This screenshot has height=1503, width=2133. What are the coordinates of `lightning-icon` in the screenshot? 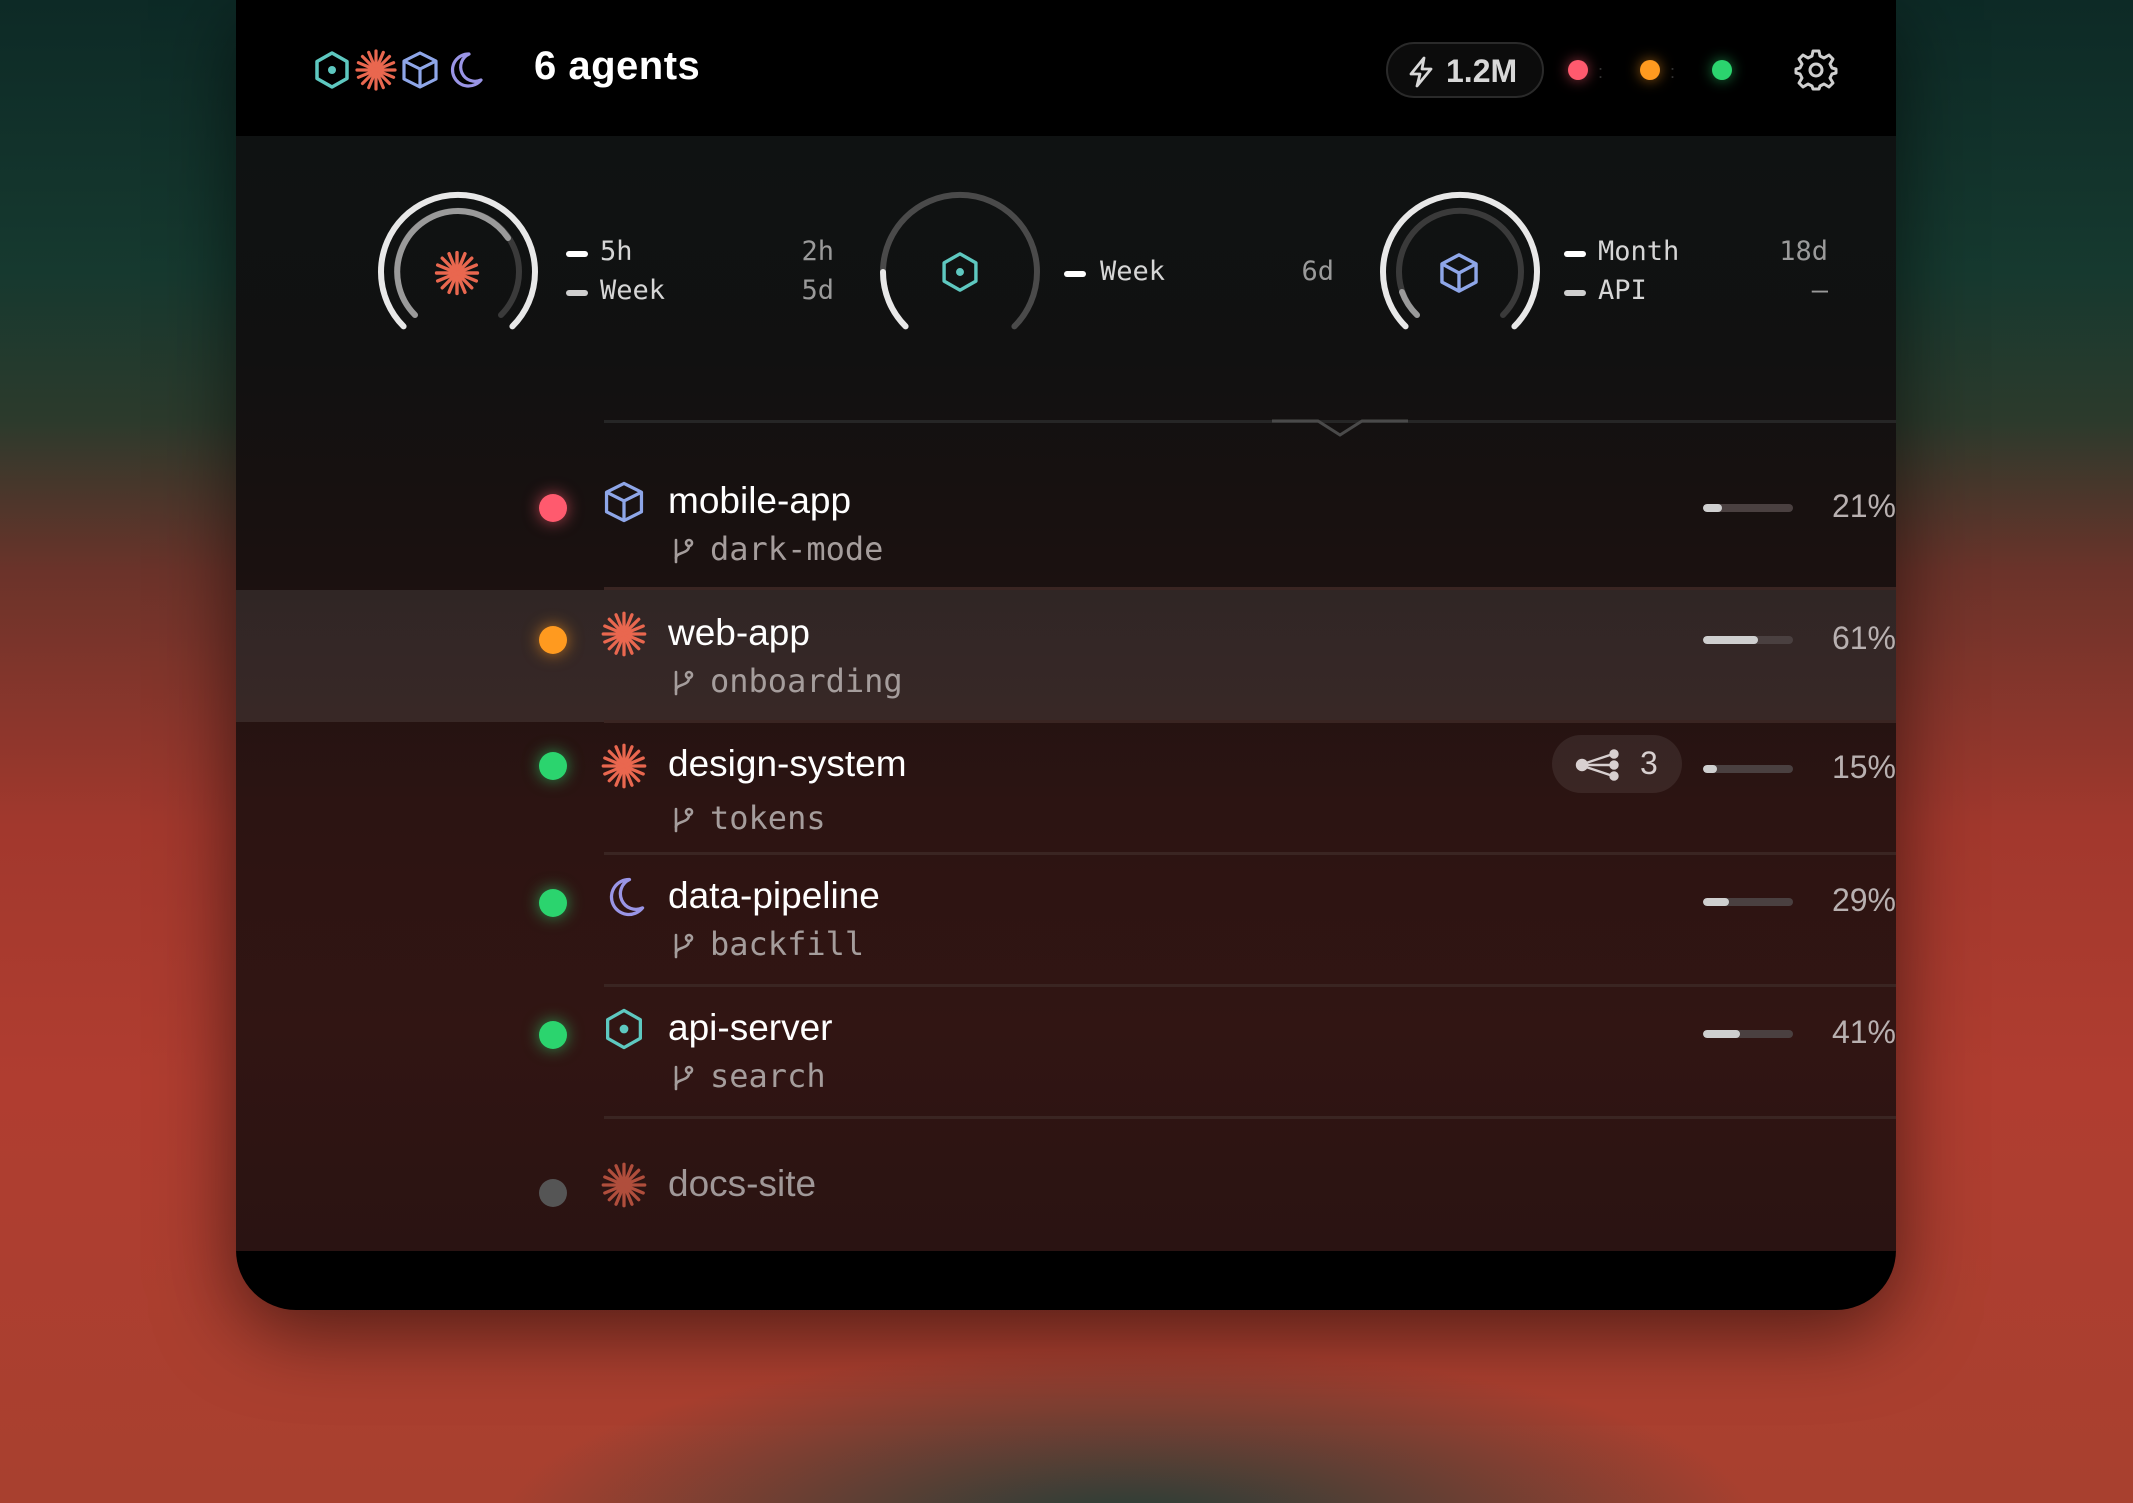 It's located at (1421, 72).